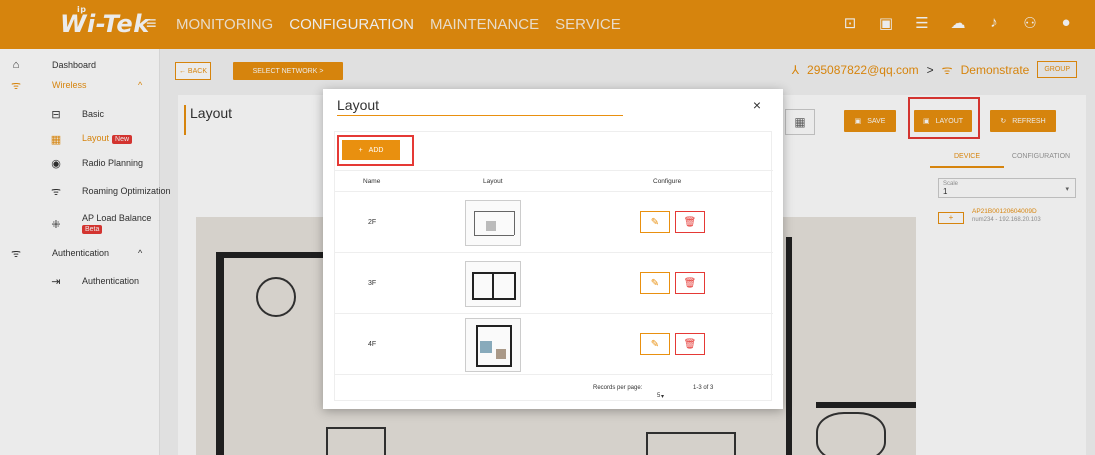 The width and height of the screenshot is (1095, 455). I want to click on row-name: 3F, so click(372, 283).